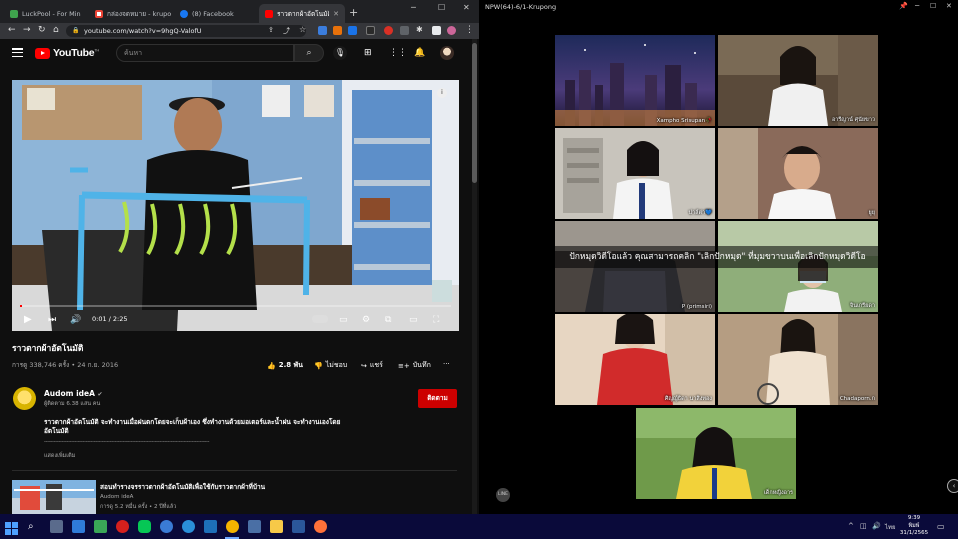 The image size is (958, 539). What do you see at coordinates (372, 365) in the screenshot?
I see `share-button: ↪ แชร์` at bounding box center [372, 365].